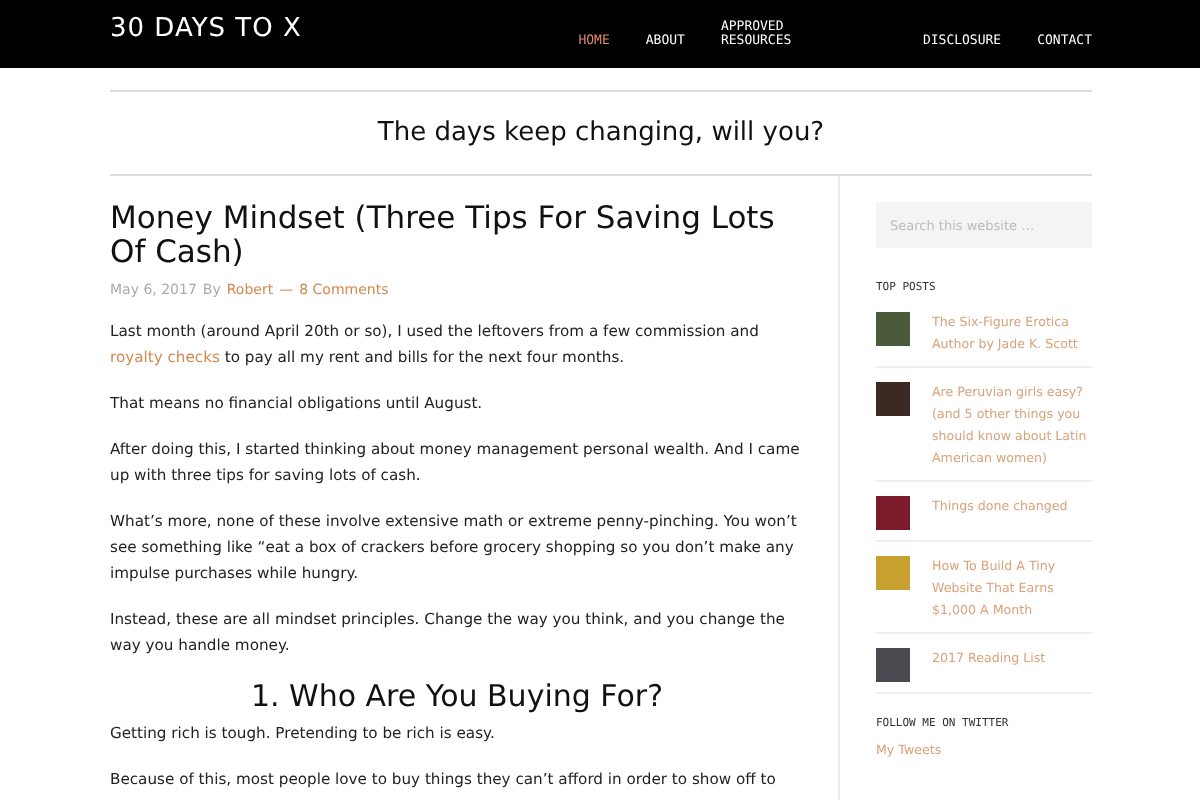 This screenshot has width=1200, height=800. What do you see at coordinates (457, 696) in the screenshot?
I see `section-heading: 1. Who Are You Buying For?` at bounding box center [457, 696].